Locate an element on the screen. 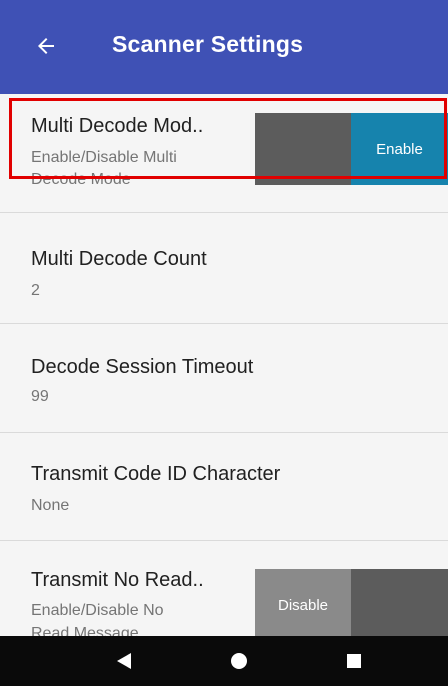 This screenshot has width=448, height=686. back-triangle-icon is located at coordinates (124, 661).